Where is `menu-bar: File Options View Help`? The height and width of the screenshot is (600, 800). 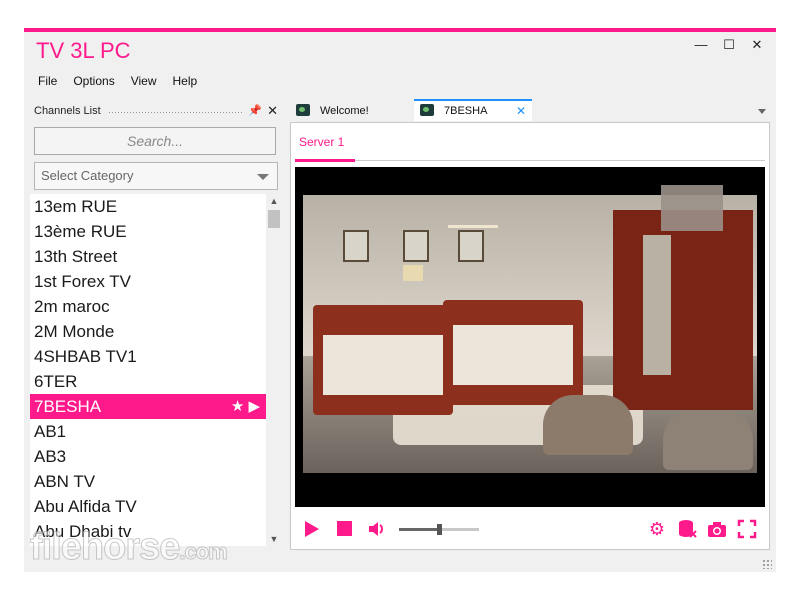
menu-bar: File Options View Help is located at coordinates (117, 81).